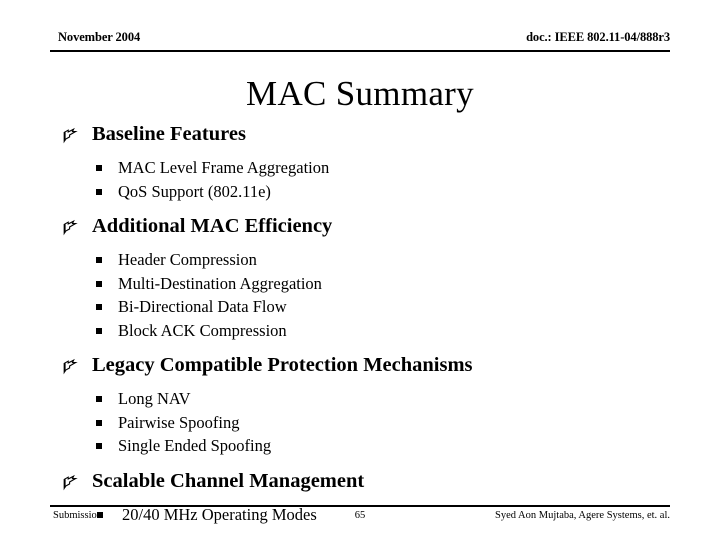 The height and width of the screenshot is (540, 720). Describe the element at coordinates (582, 515) in the screenshot. I see `footer-author: Syed Aon Mujtaba, Agere Systems, et. al.` at that location.